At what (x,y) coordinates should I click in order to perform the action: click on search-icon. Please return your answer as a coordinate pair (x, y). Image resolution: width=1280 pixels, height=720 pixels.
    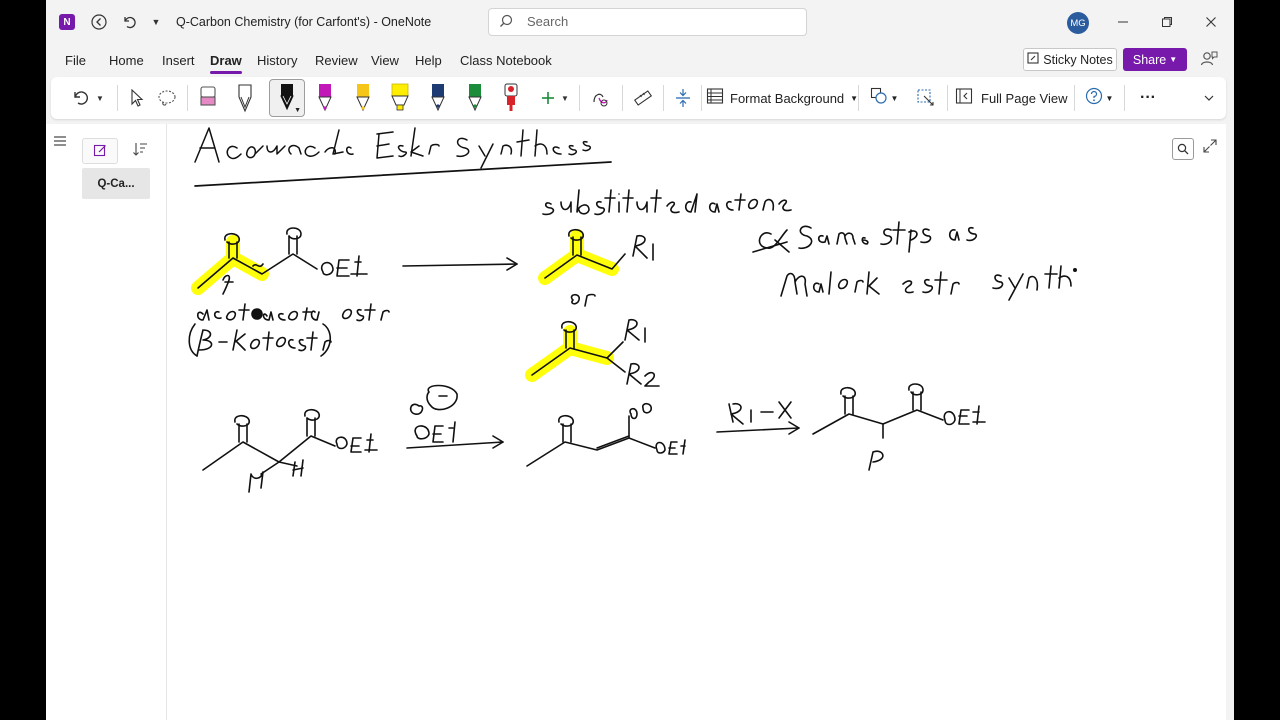
    Looking at the image, I should click on (506, 22).